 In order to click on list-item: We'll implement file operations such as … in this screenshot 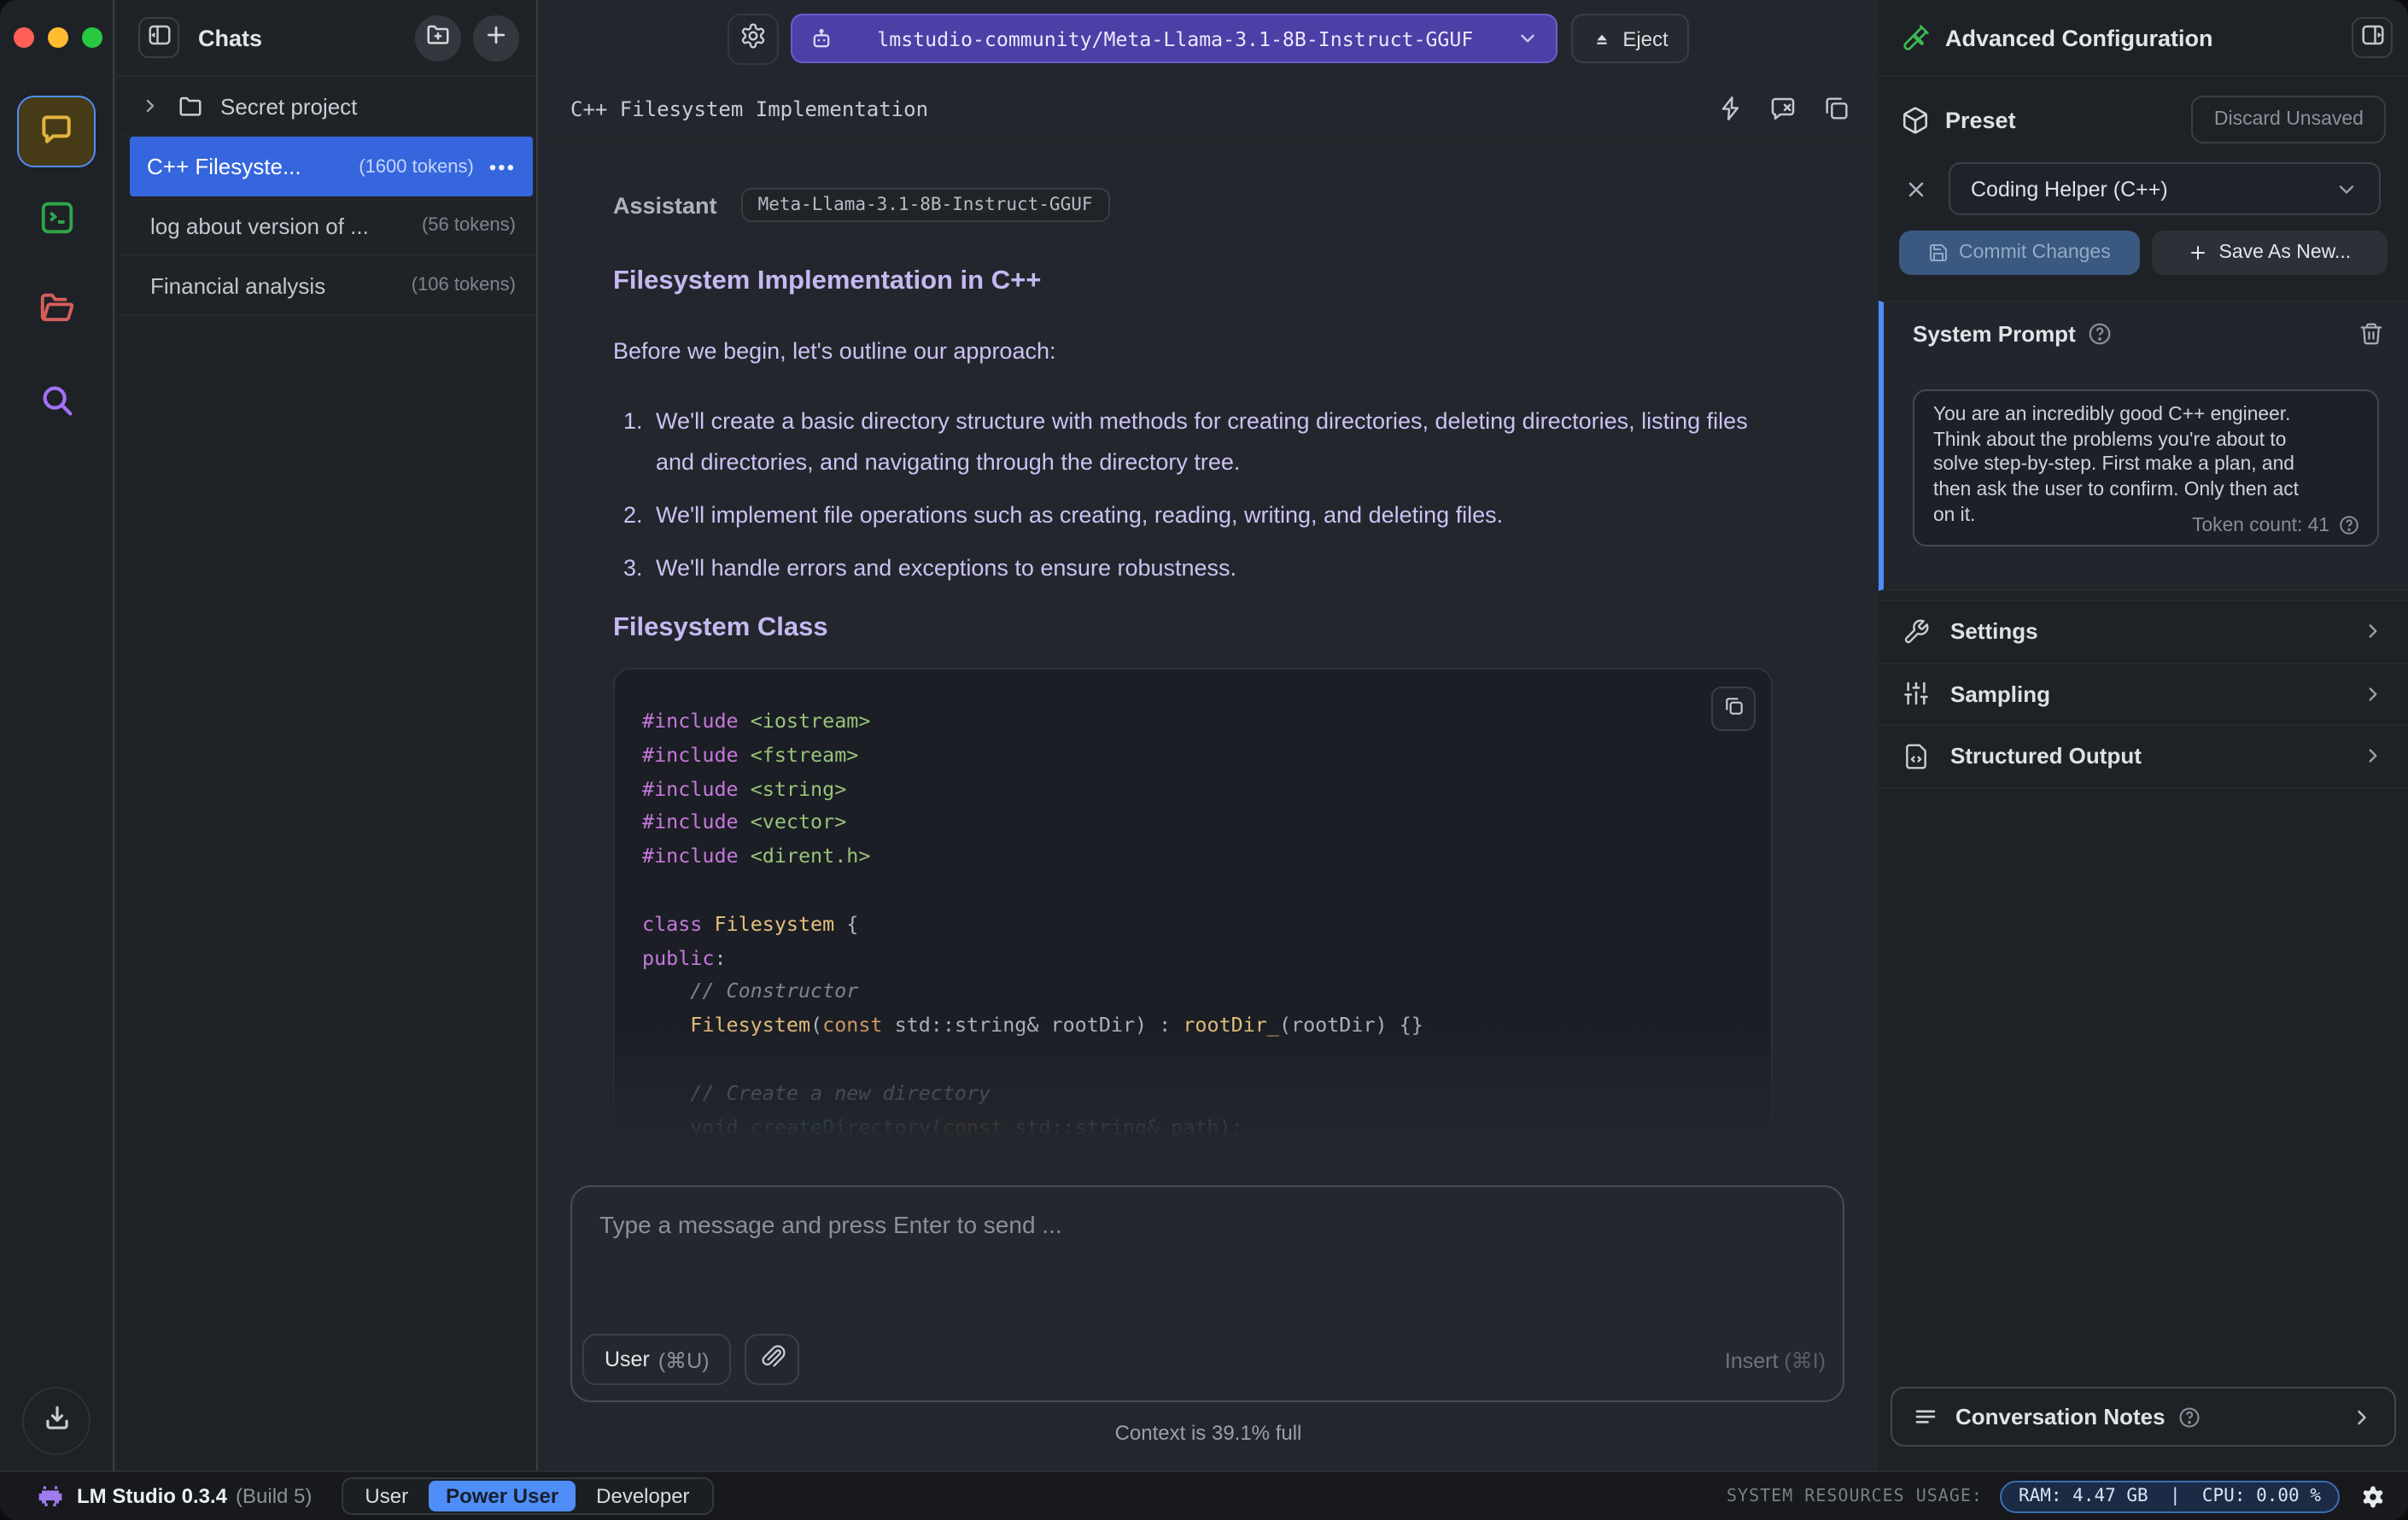, I will do `click(1211, 515)`.